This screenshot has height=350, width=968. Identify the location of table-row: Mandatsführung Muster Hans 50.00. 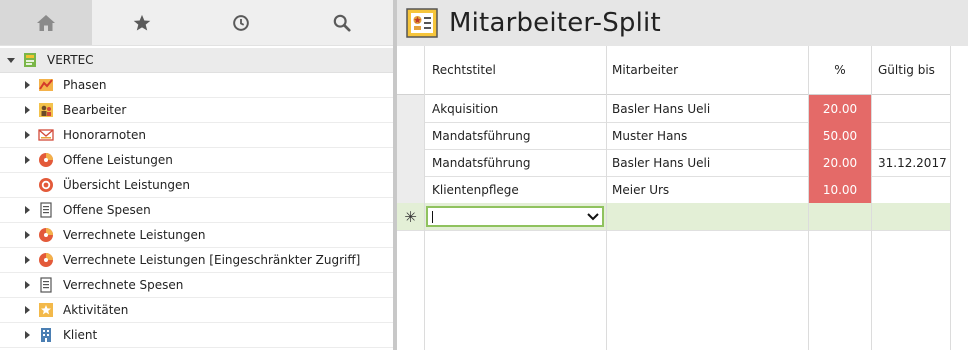
(673, 136).